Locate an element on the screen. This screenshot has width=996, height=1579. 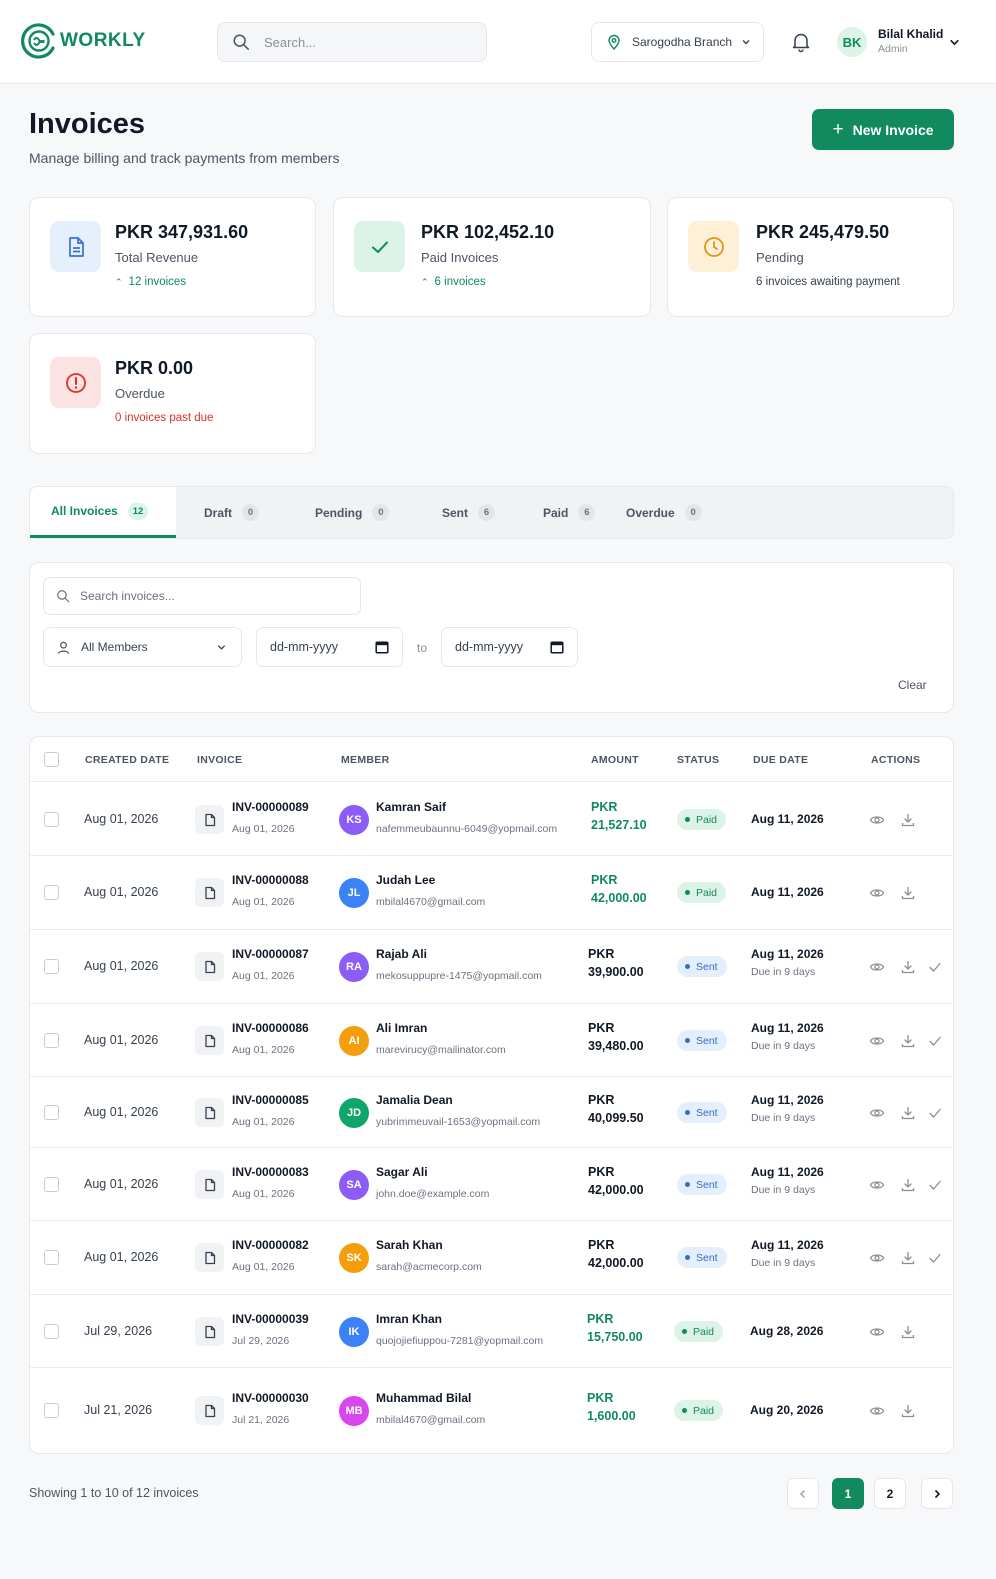
notification-bell-icon is located at coordinates (801, 42).